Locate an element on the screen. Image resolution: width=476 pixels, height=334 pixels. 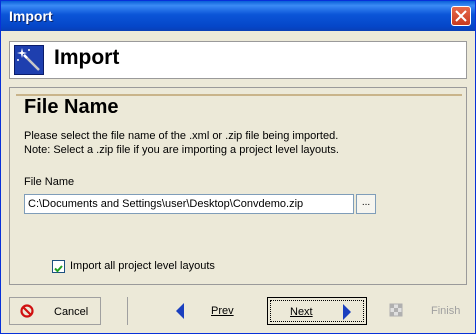
right-arrow-icon is located at coordinates (347, 312).